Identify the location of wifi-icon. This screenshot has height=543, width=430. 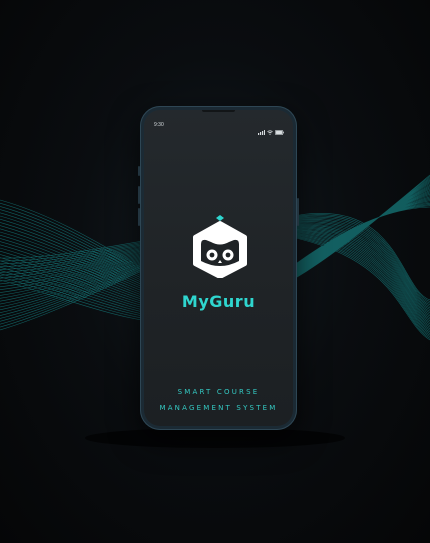
(270, 131).